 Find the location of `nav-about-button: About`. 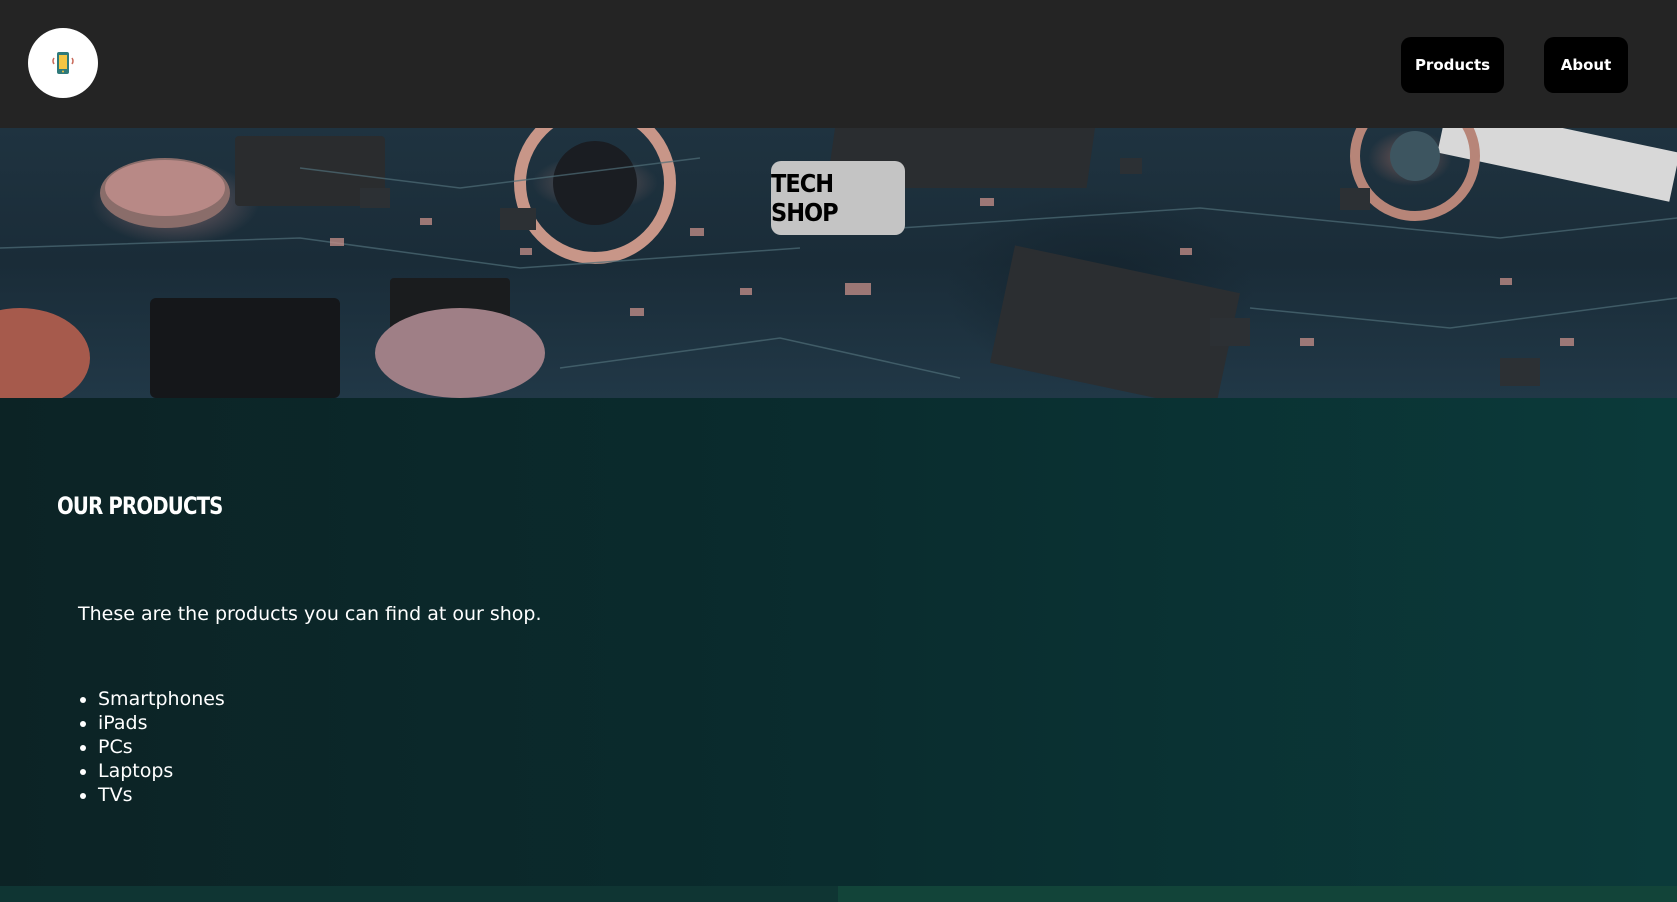

nav-about-button: About is located at coordinates (1586, 65).